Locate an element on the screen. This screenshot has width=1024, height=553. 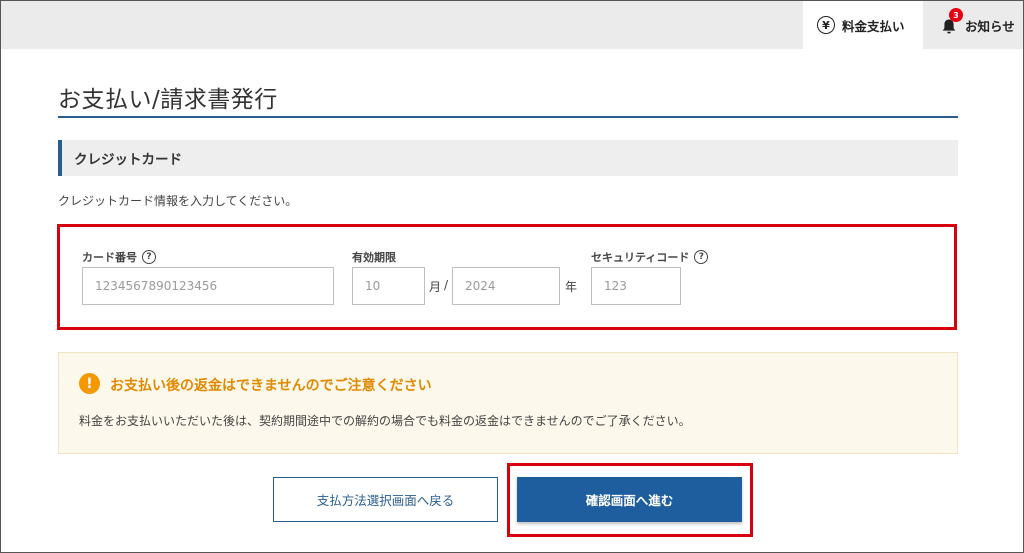
card-number-input is located at coordinates (208, 286).